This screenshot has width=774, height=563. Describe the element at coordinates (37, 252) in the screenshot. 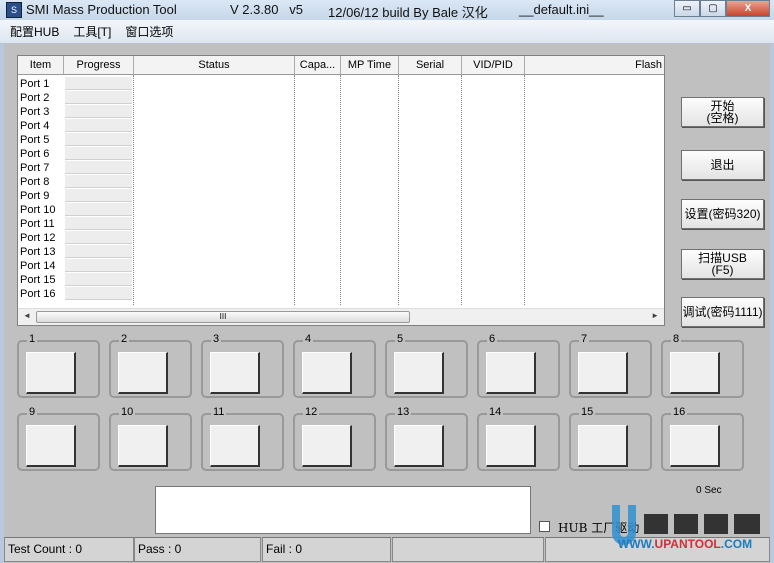

I see `table-row: Port 13` at that location.